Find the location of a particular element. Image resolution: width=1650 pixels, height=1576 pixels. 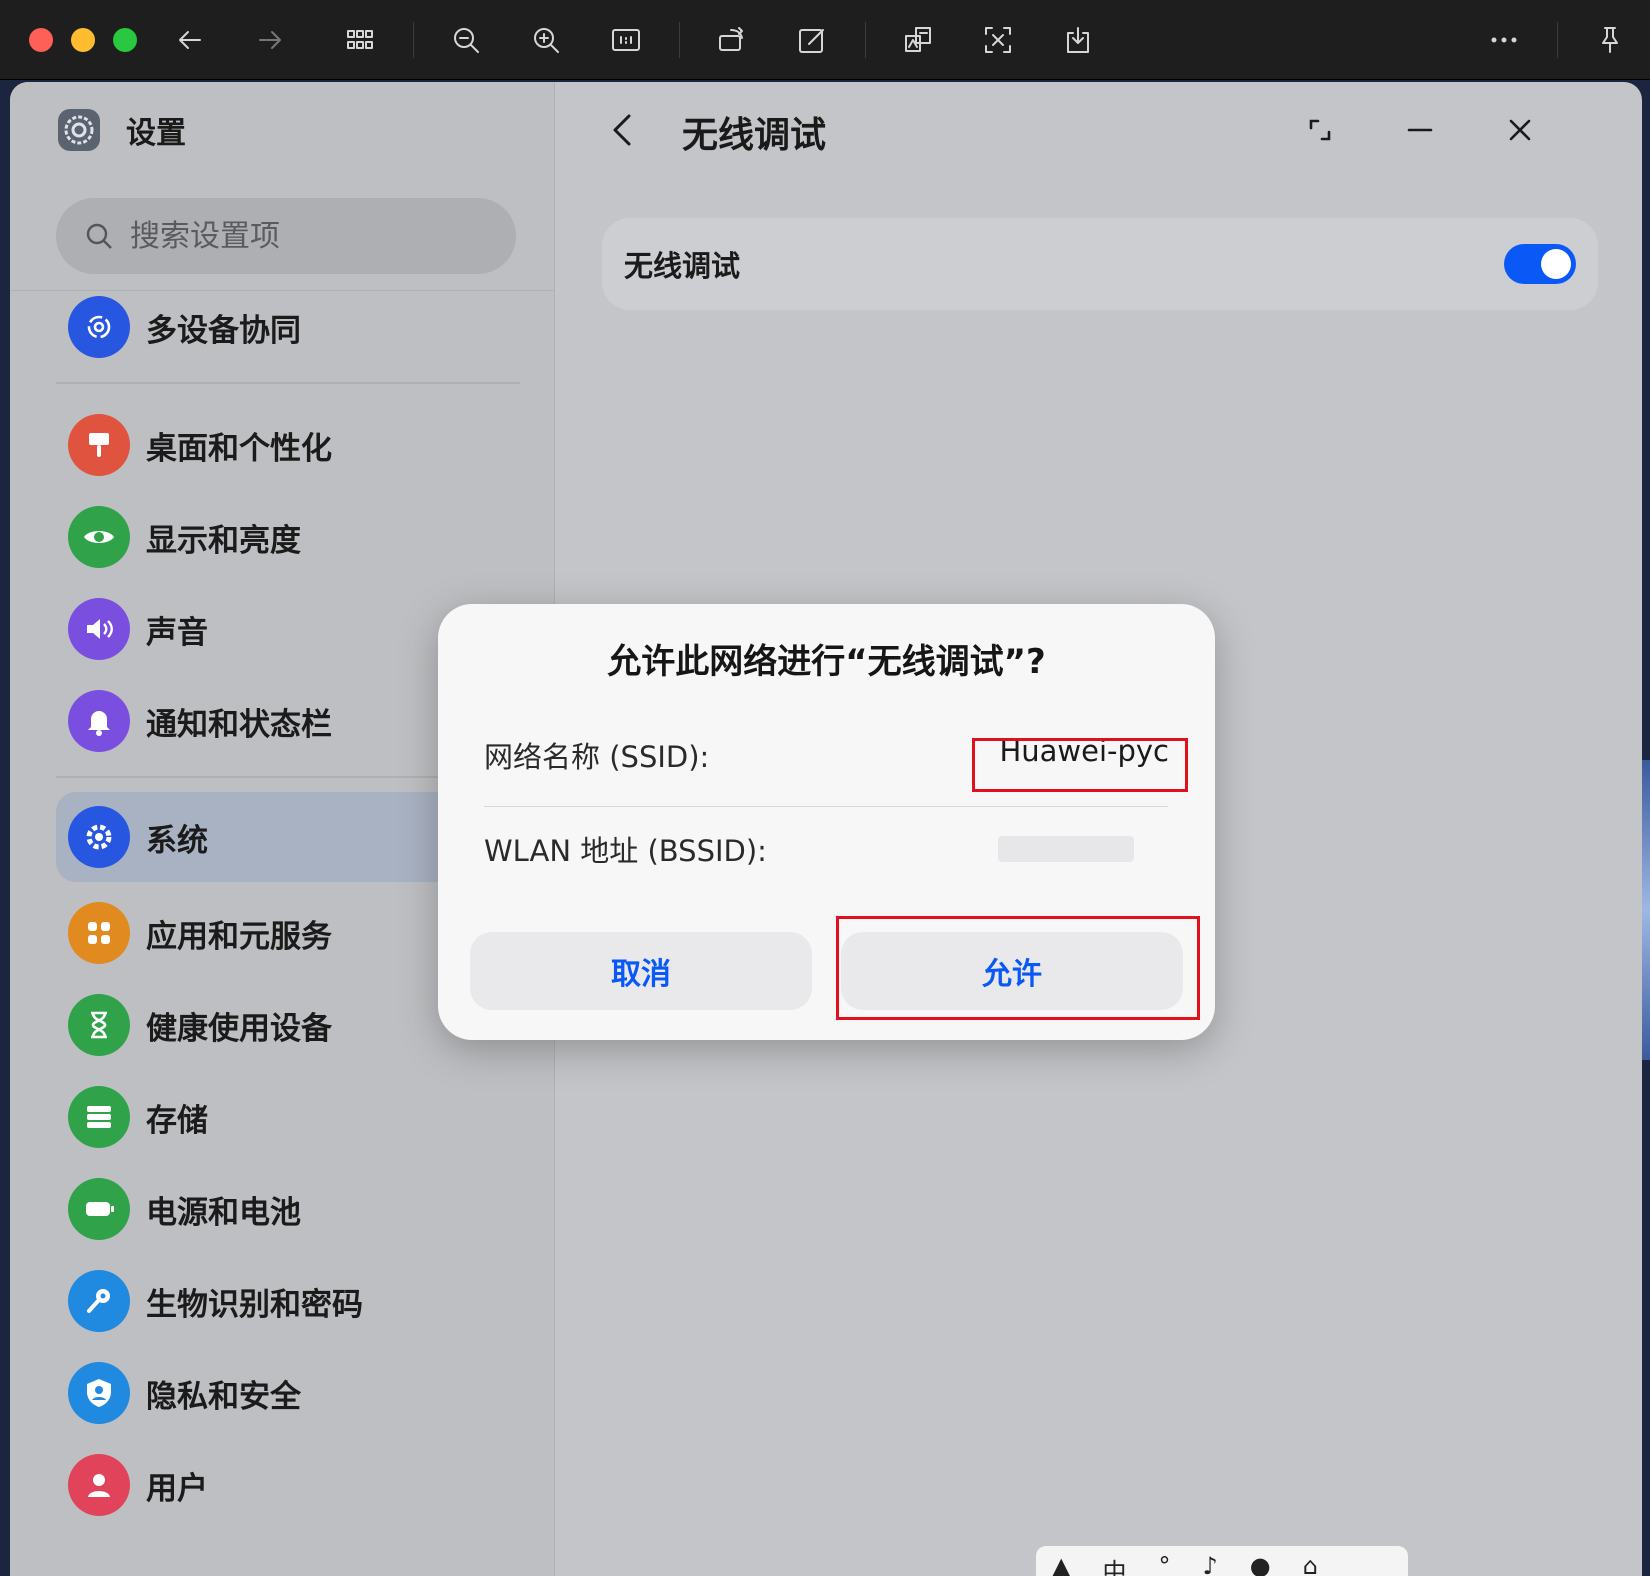

dialog-divider is located at coordinates (826, 806).